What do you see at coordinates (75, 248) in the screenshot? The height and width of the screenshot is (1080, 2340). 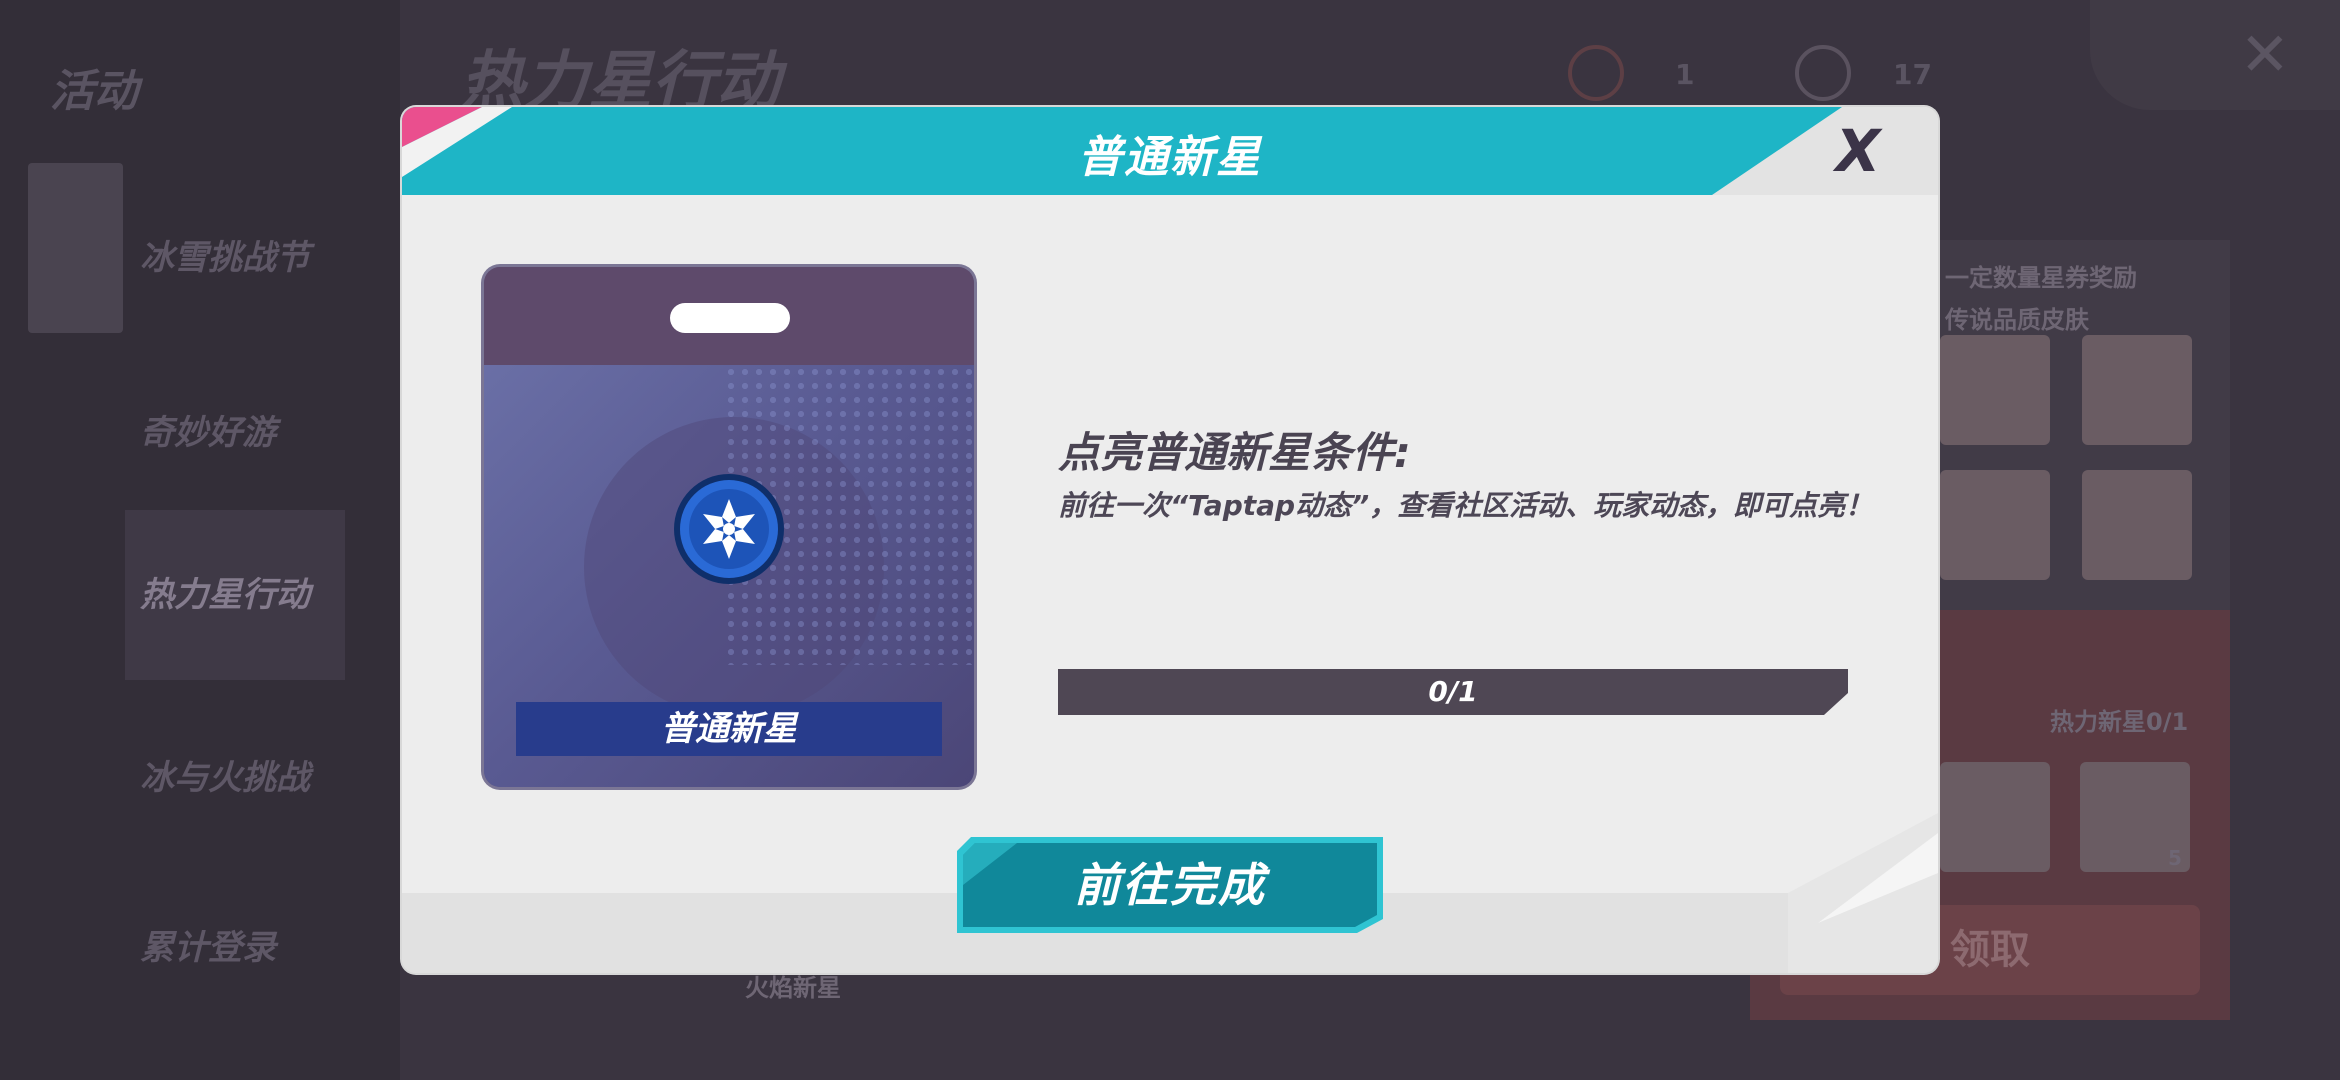 I see `background-tab-marker` at bounding box center [75, 248].